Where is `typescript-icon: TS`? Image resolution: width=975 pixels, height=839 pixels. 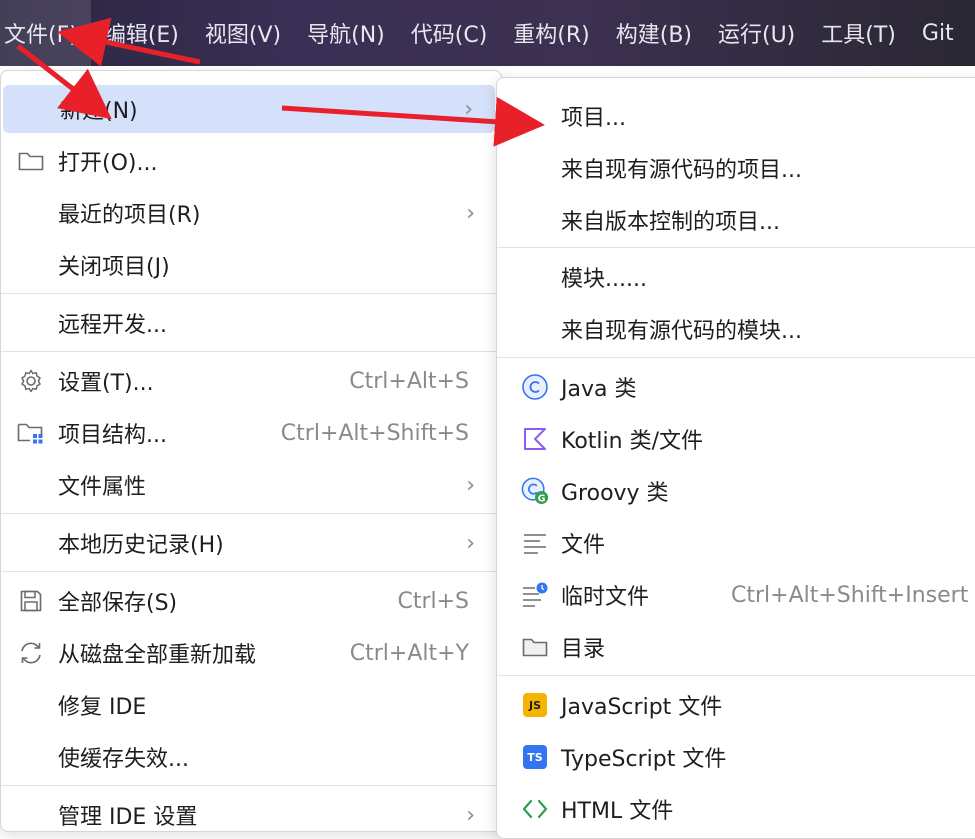
typescript-icon: TS is located at coordinates (535, 757).